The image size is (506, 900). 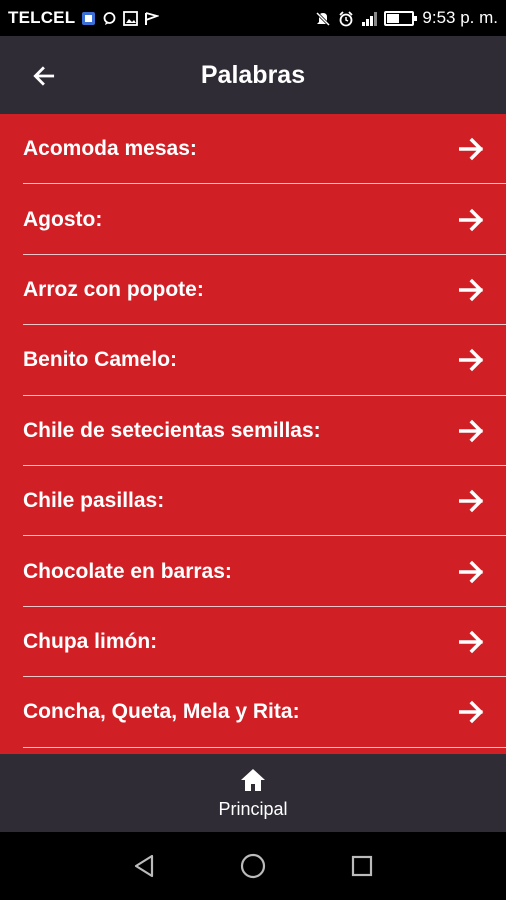 I want to click on square-recents-icon, so click(x=361, y=866).